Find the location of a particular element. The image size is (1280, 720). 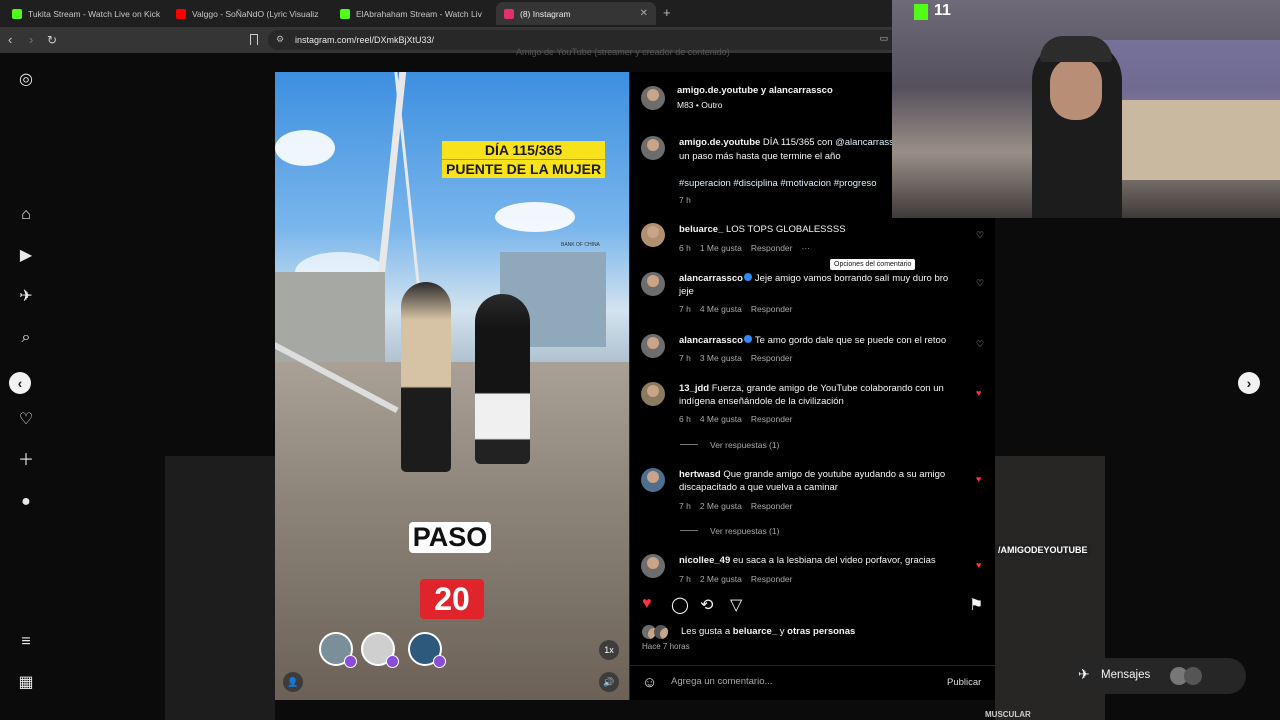

tagged-users-icon: 👤 is located at coordinates (293, 682).